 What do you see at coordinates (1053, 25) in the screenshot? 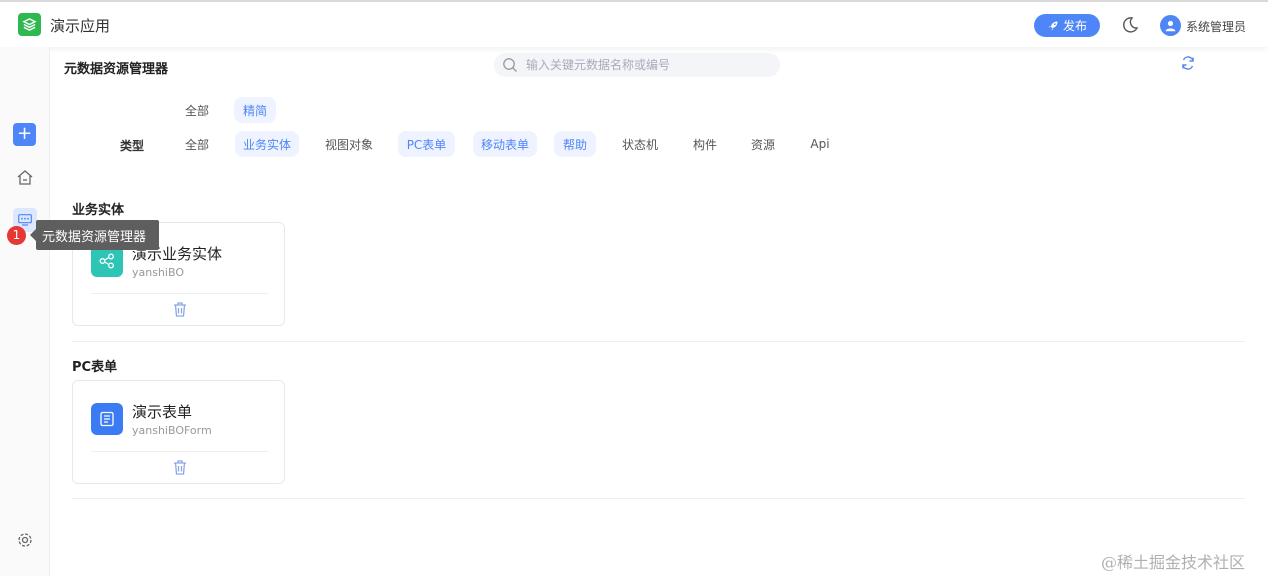
I see `rocket-icon` at bounding box center [1053, 25].